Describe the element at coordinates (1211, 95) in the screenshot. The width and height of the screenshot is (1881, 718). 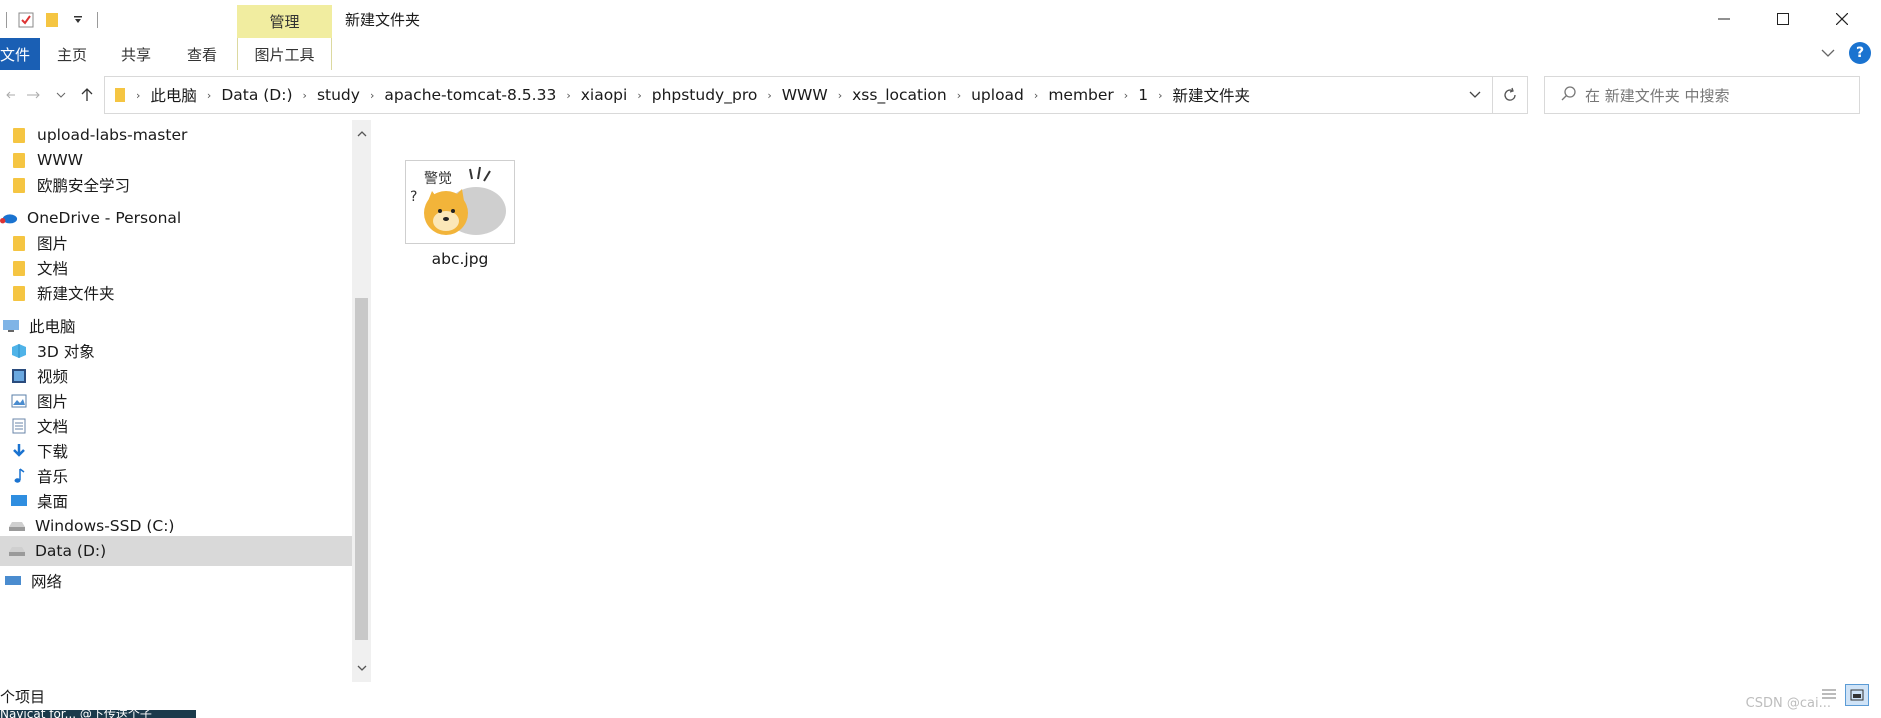
I see `breadcrumb-item: 新建文件夹` at that location.